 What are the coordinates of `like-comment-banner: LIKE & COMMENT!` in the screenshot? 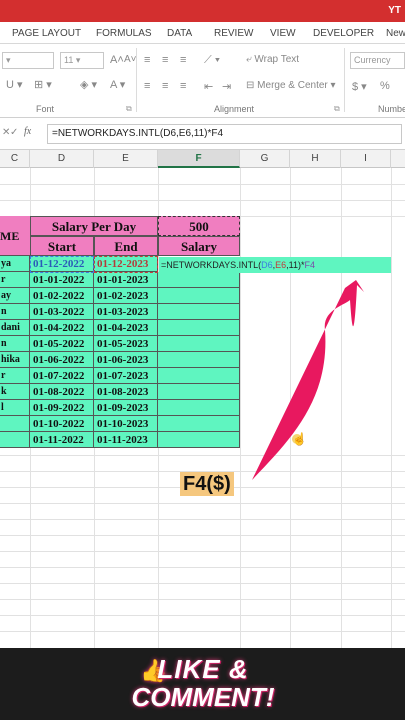 It's located at (203, 683).